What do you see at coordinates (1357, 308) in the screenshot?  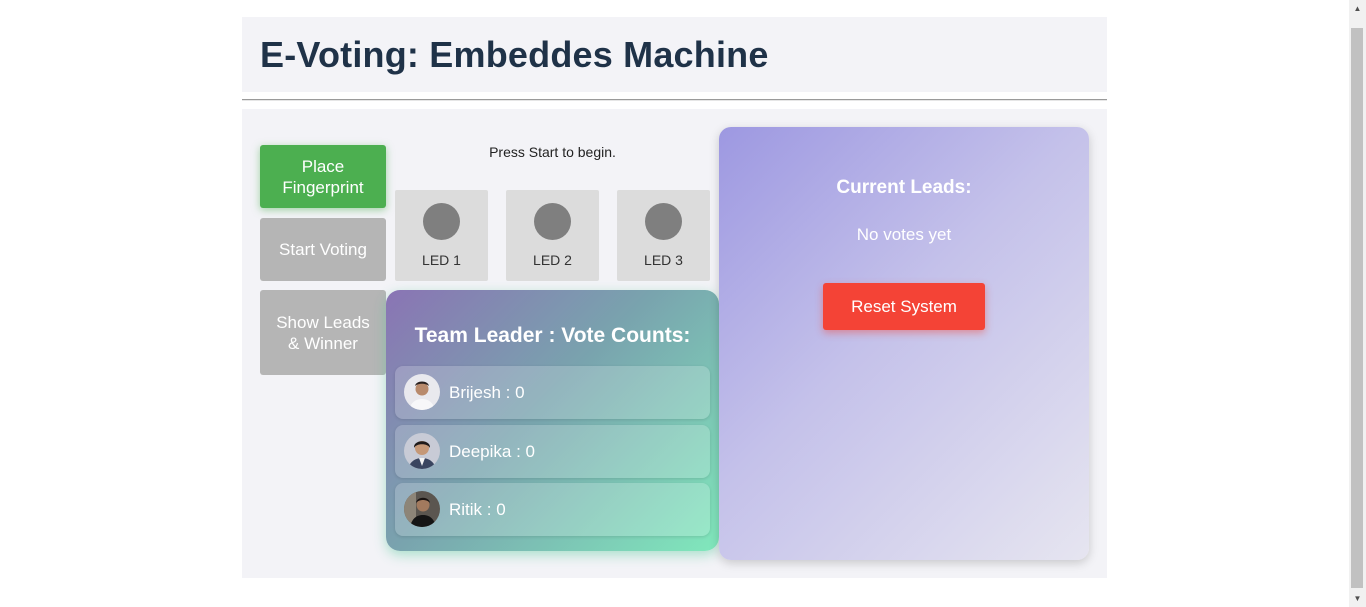 I see `scroll-thumb` at bounding box center [1357, 308].